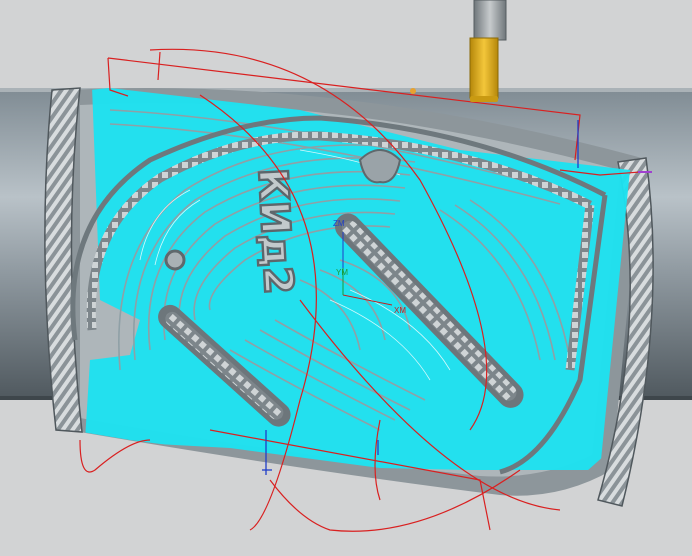 The height and width of the screenshot is (556, 692). What do you see at coordinates (400, 310) in the screenshot?
I see `axis-x-label: XM` at bounding box center [400, 310].